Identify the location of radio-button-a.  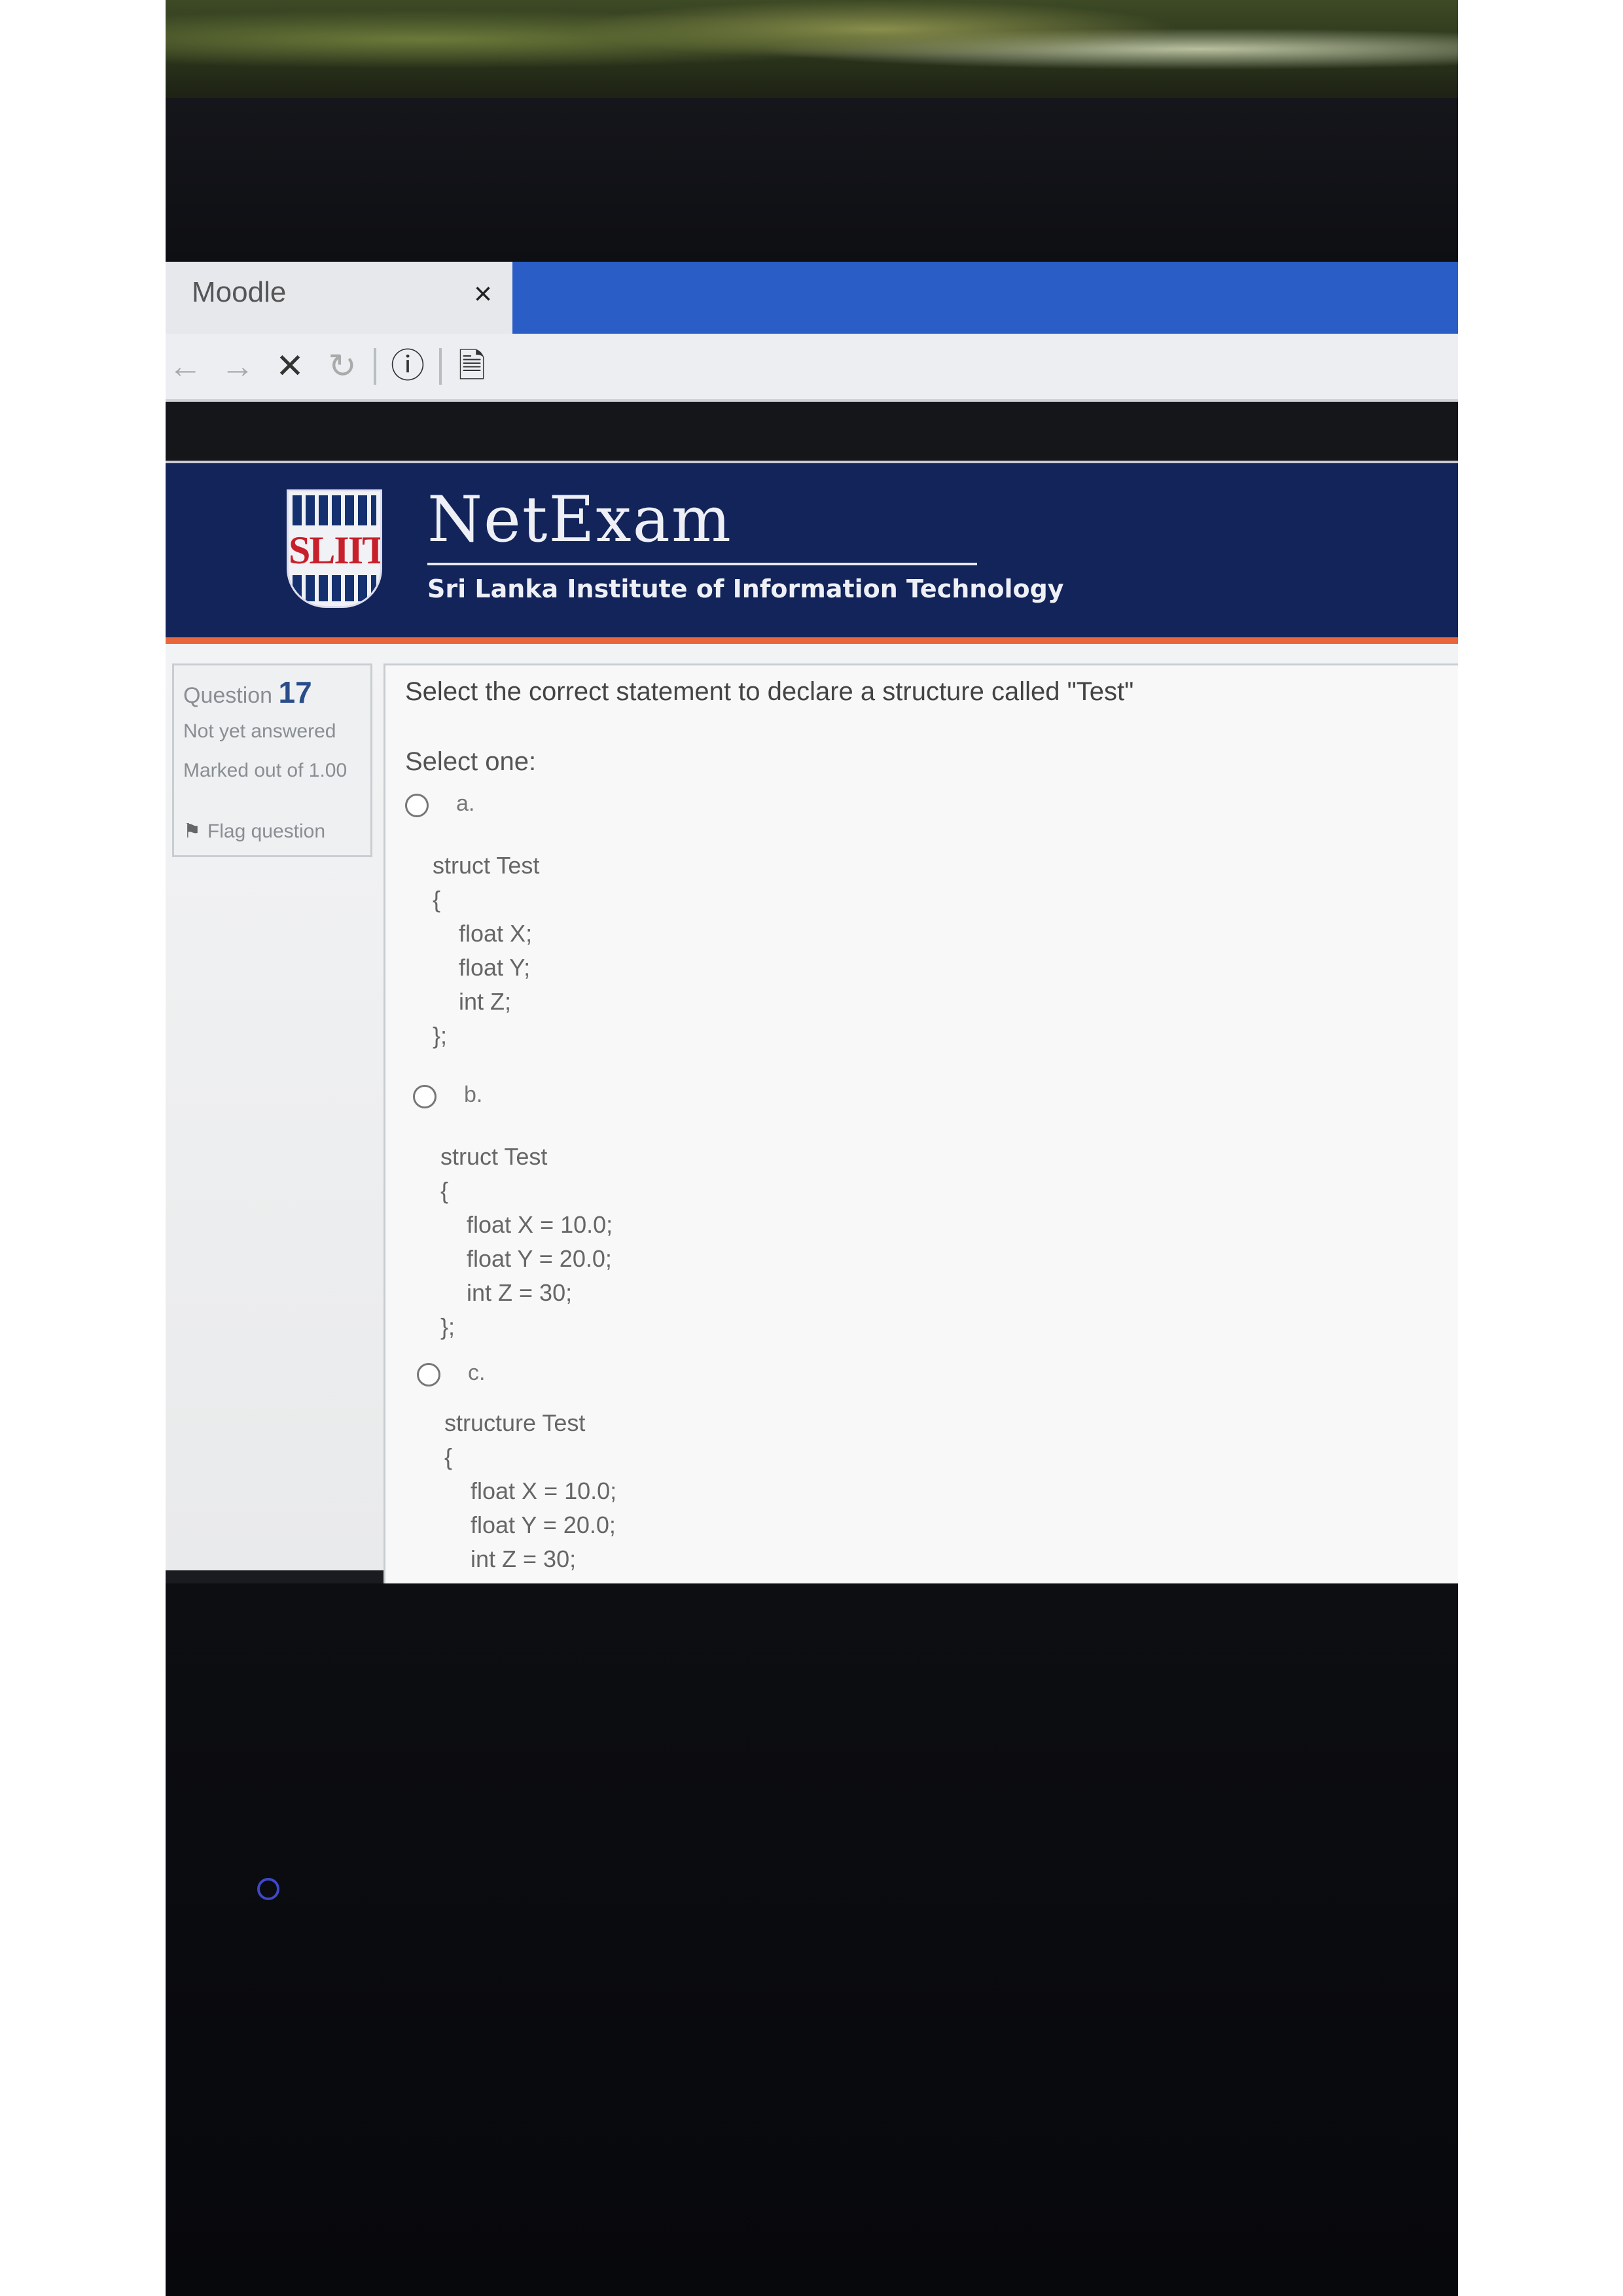
(417, 806).